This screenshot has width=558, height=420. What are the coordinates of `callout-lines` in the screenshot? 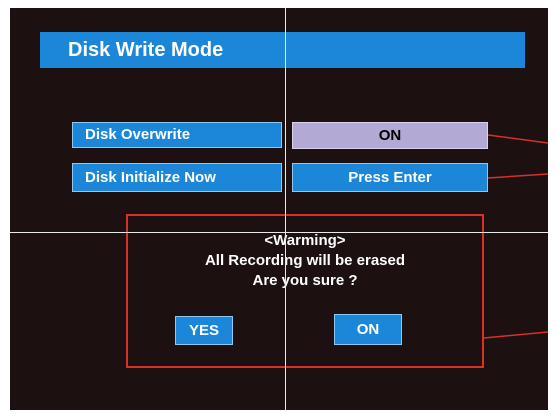 It's located at (515, 236).